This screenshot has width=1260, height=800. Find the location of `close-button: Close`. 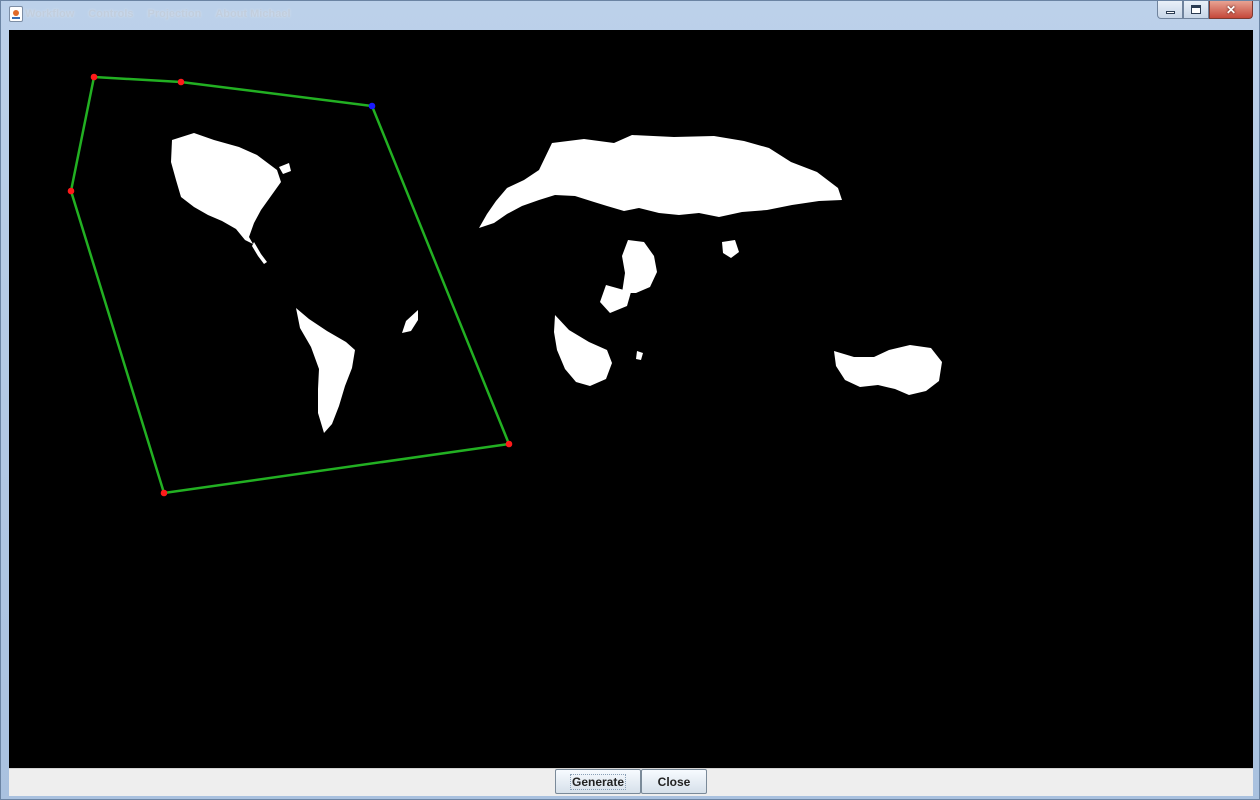

close-button: Close is located at coordinates (674, 781).